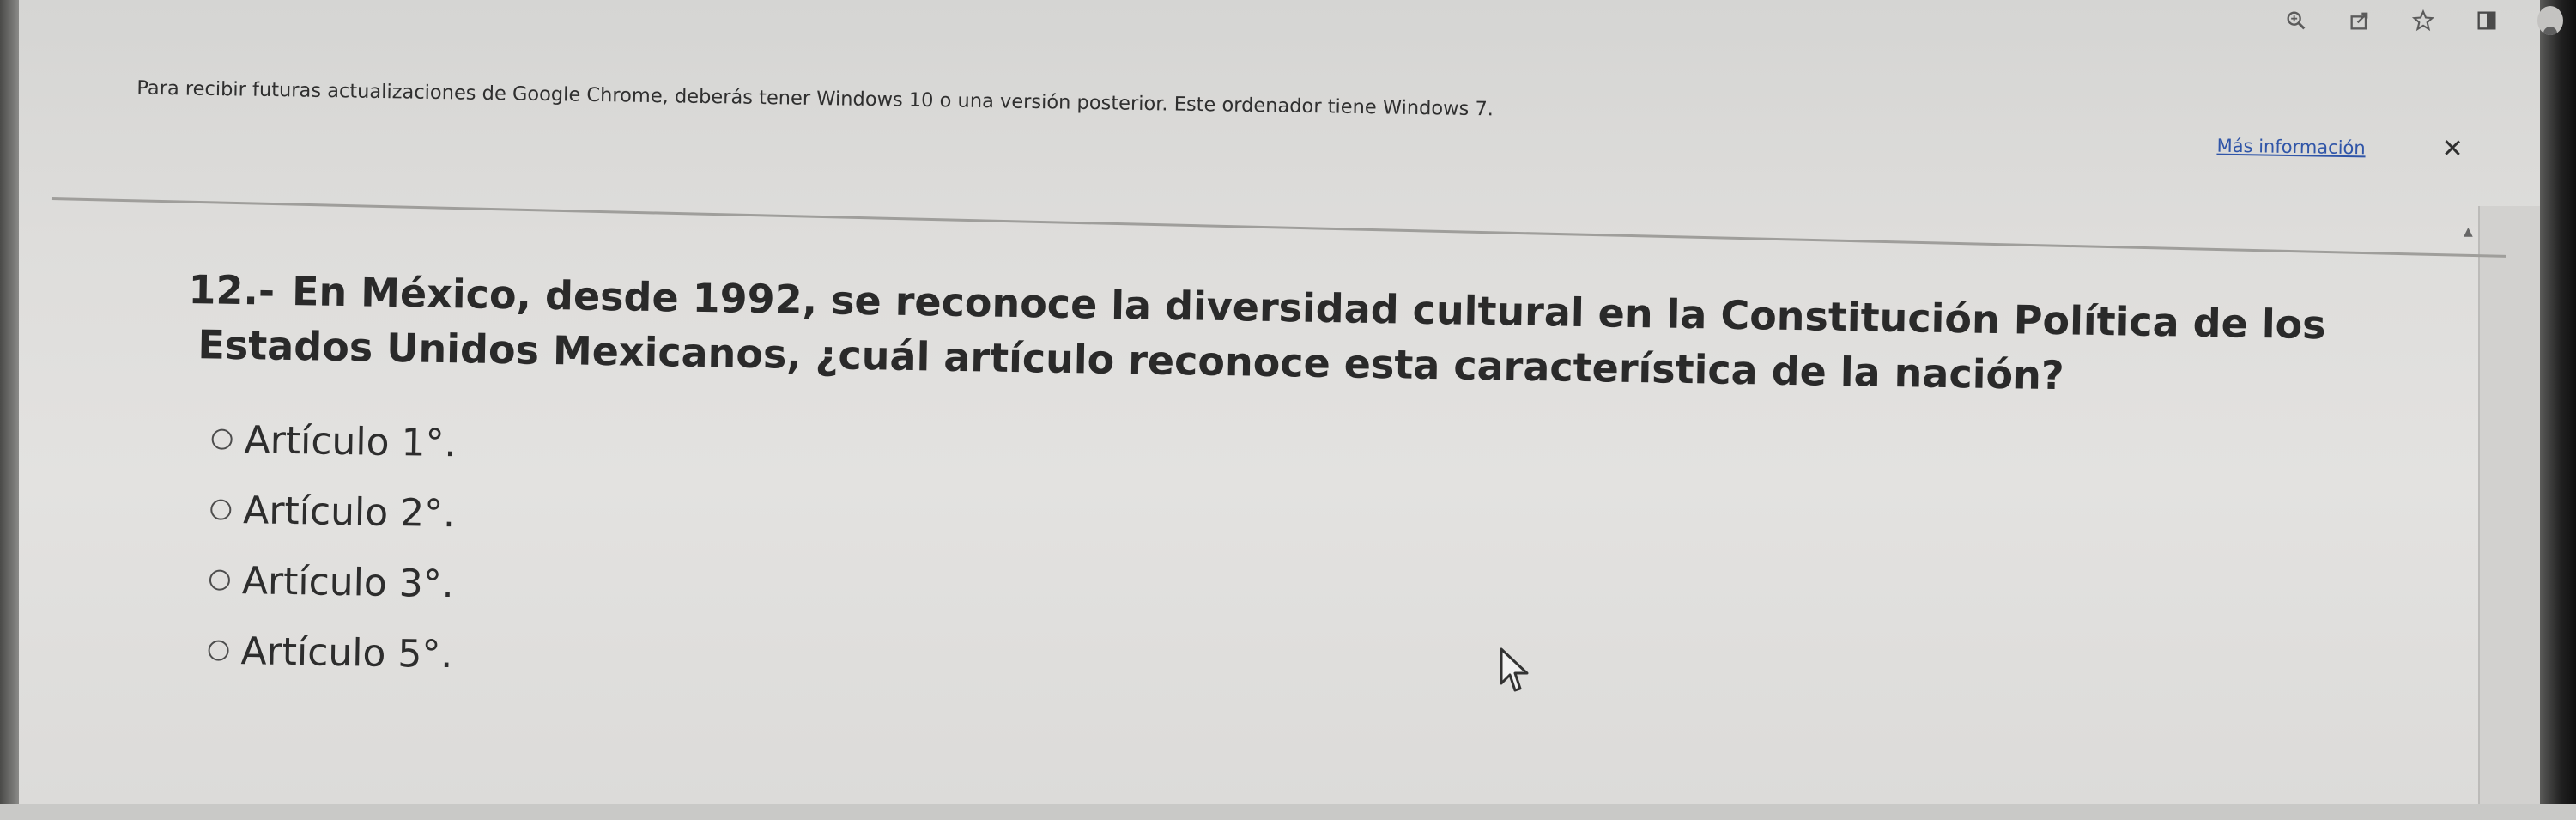 This screenshot has width=2576, height=820. What do you see at coordinates (1514, 669) in the screenshot?
I see `mouse-cursor-icon` at bounding box center [1514, 669].